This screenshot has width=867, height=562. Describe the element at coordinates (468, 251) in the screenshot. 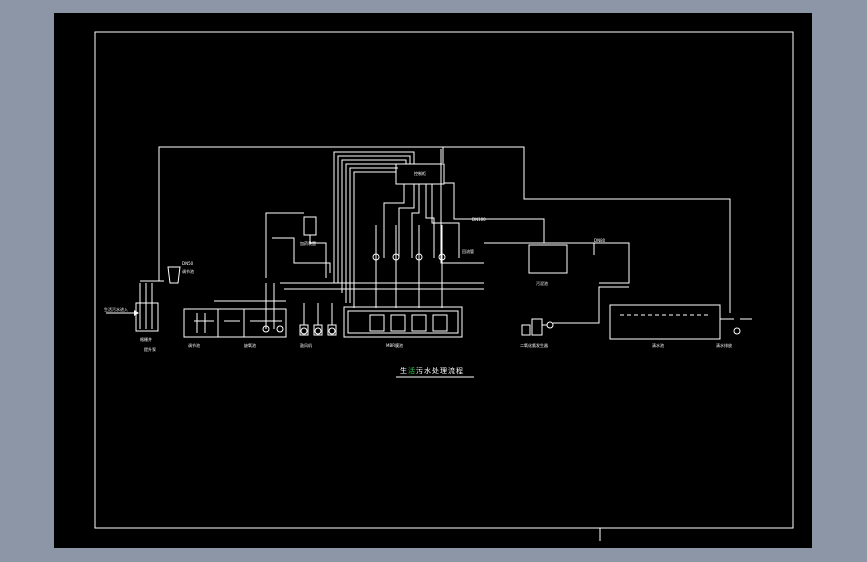

I see `label-return: 回流管` at that location.